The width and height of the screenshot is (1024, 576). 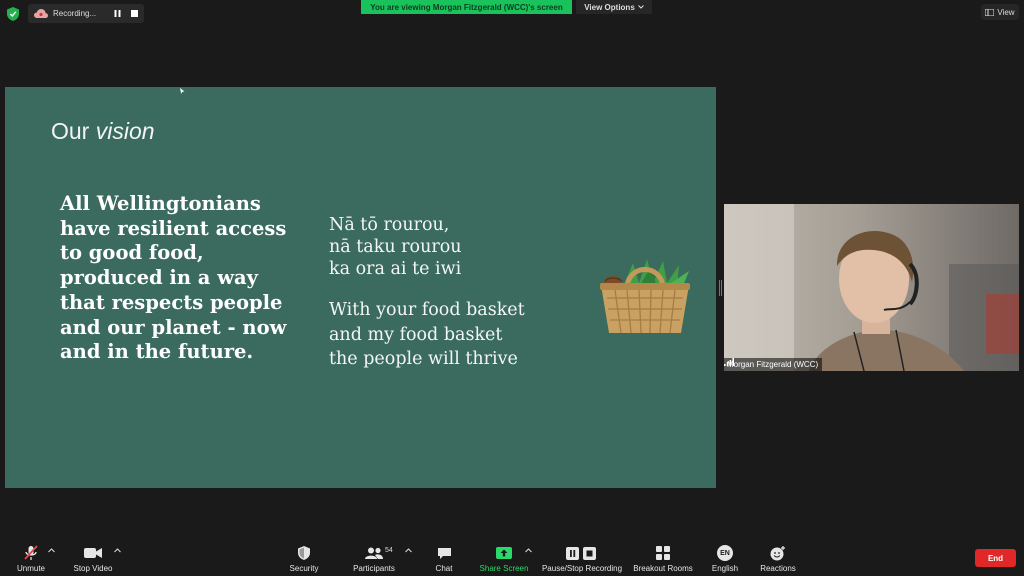 I want to click on participant-name-tag: Morgan Fitzgerald (WCC), so click(x=773, y=364).